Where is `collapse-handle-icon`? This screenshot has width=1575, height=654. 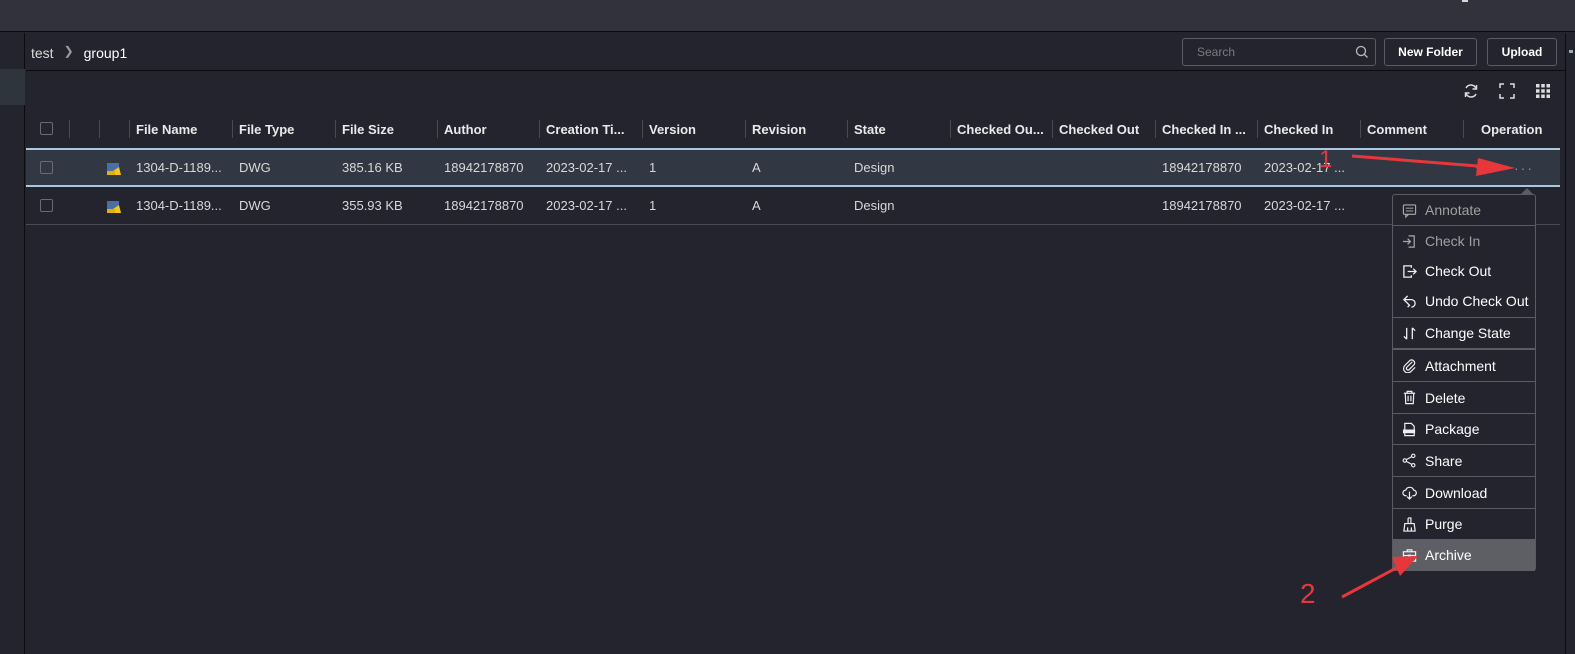 collapse-handle-icon is located at coordinates (1571, 51).